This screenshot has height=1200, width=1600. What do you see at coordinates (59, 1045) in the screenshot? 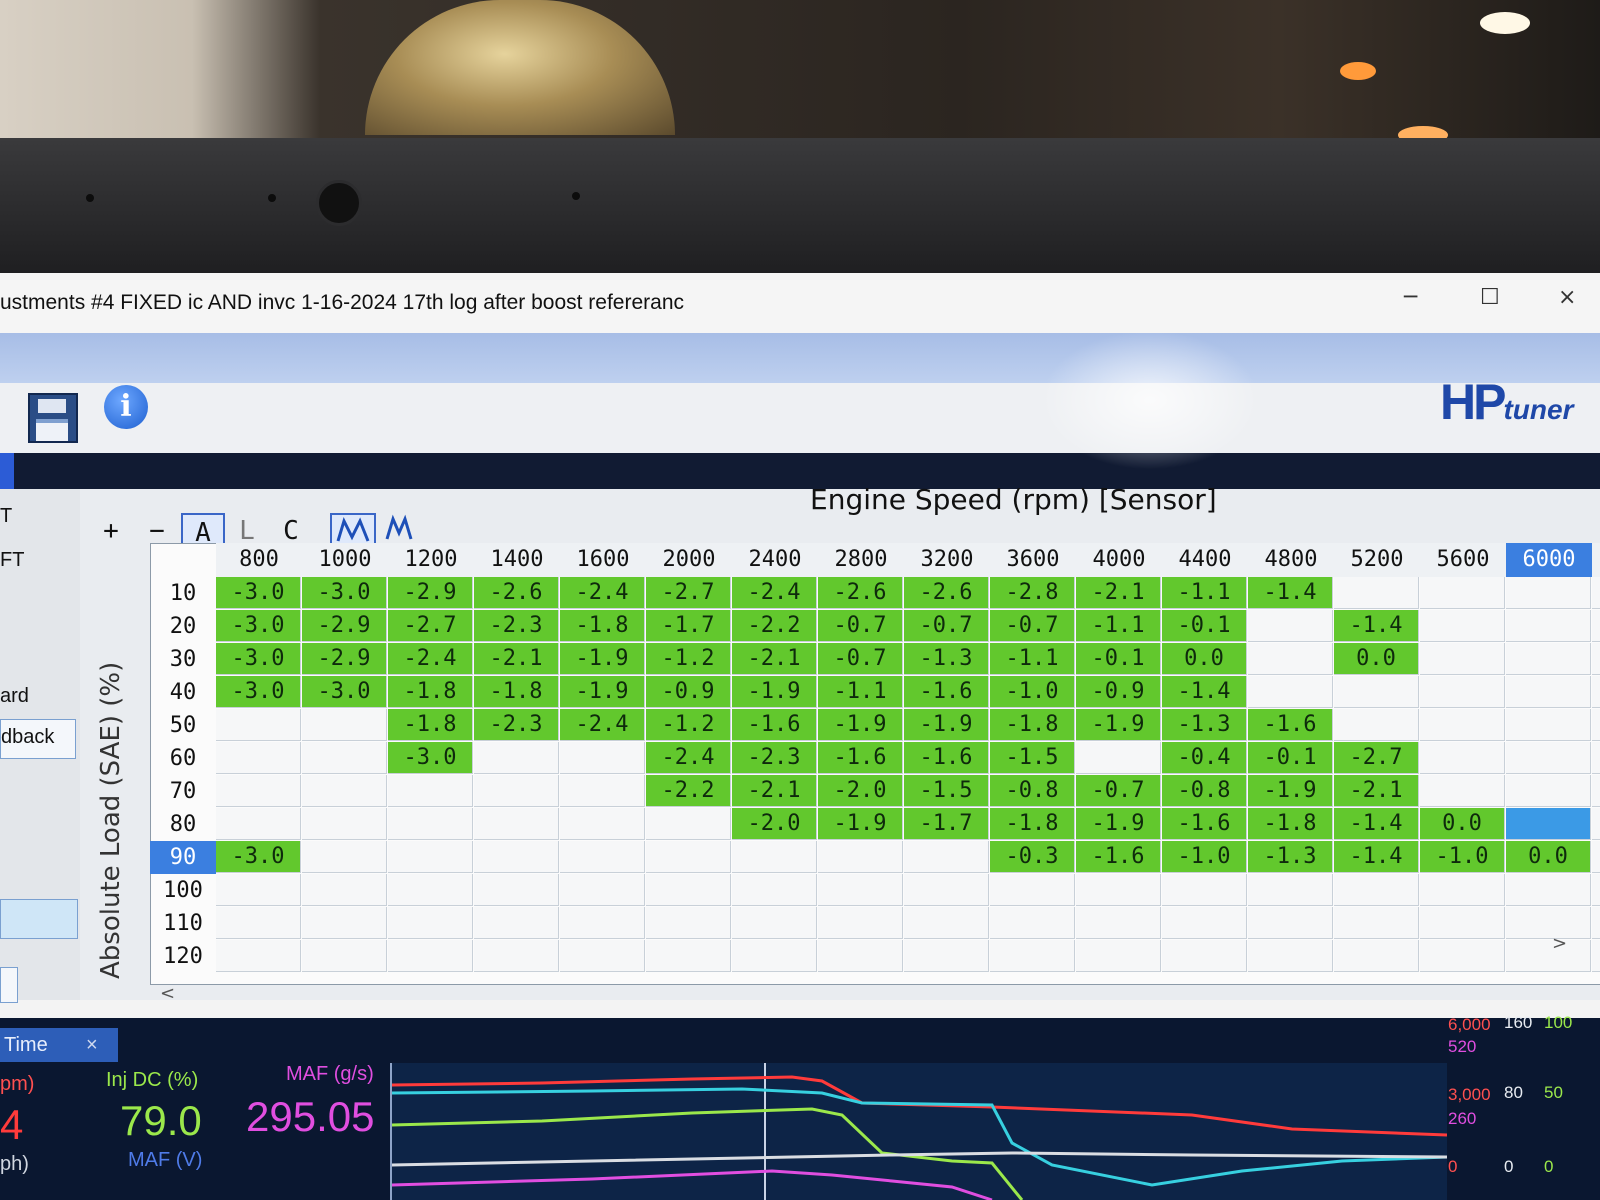
I see `tab-time: Time ×` at bounding box center [59, 1045].